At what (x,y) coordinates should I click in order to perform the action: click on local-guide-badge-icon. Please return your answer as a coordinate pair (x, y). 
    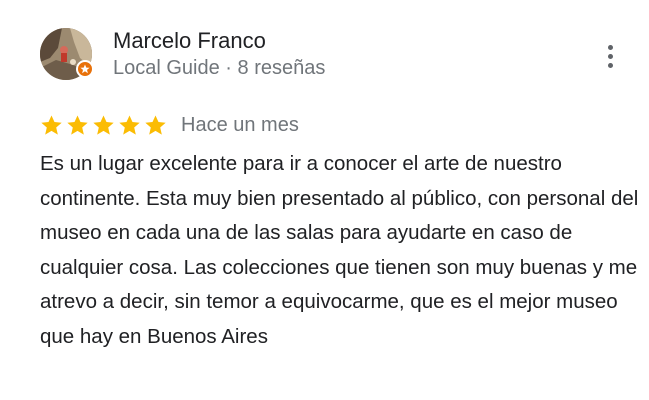
    Looking at the image, I should click on (85, 69).